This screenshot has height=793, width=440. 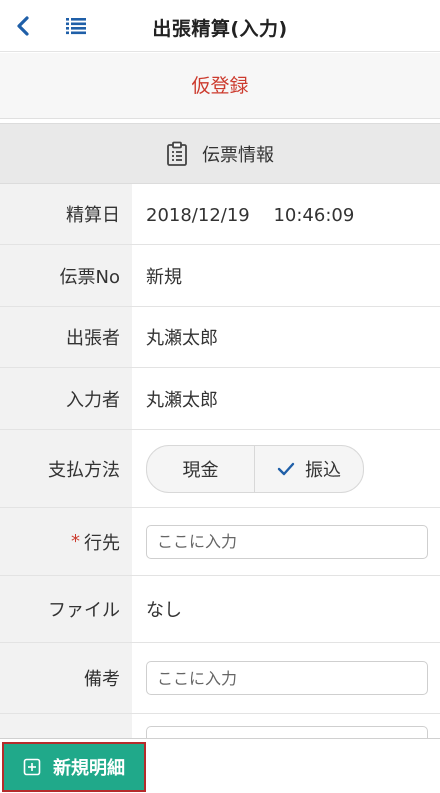 I want to click on row-remarks: 備考, so click(x=220, y=678).